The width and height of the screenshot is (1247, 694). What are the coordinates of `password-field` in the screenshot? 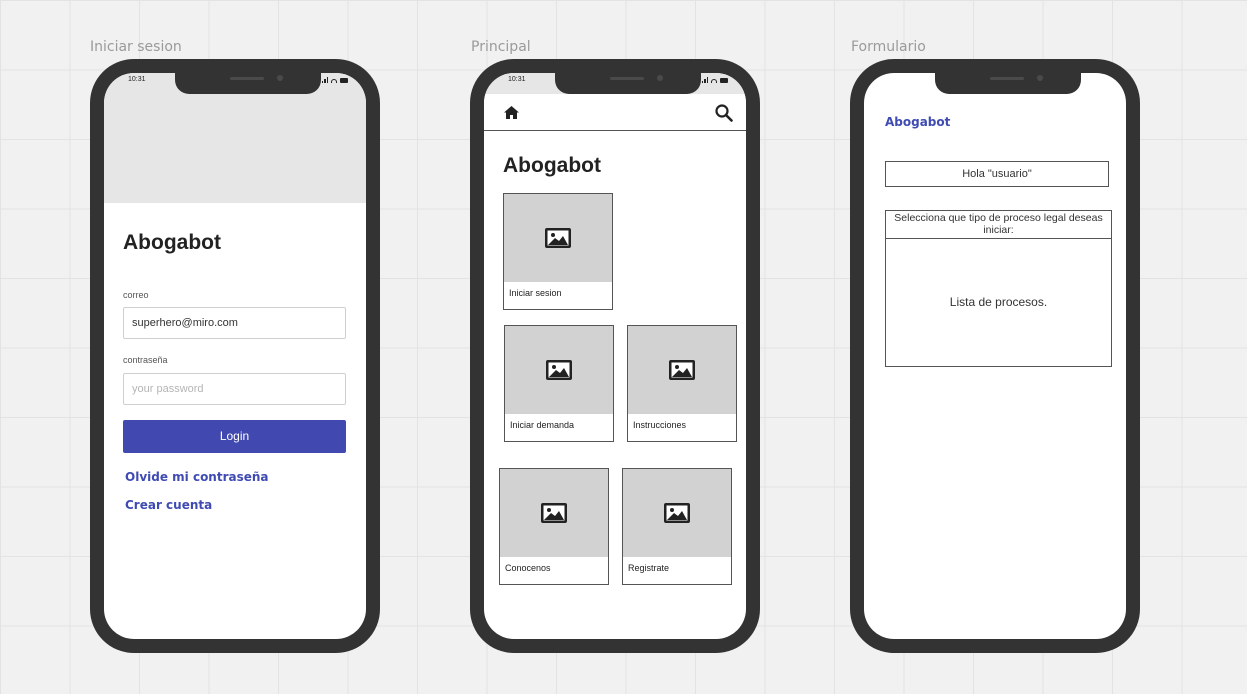 It's located at (234, 389).